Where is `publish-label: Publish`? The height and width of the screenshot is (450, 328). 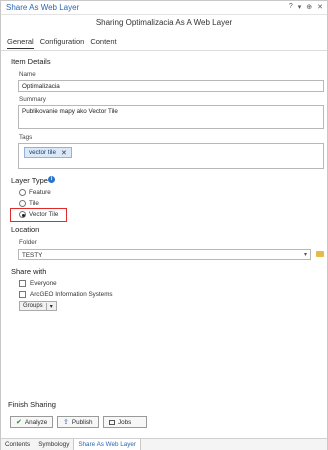 publish-label: Publish is located at coordinates (82, 422).